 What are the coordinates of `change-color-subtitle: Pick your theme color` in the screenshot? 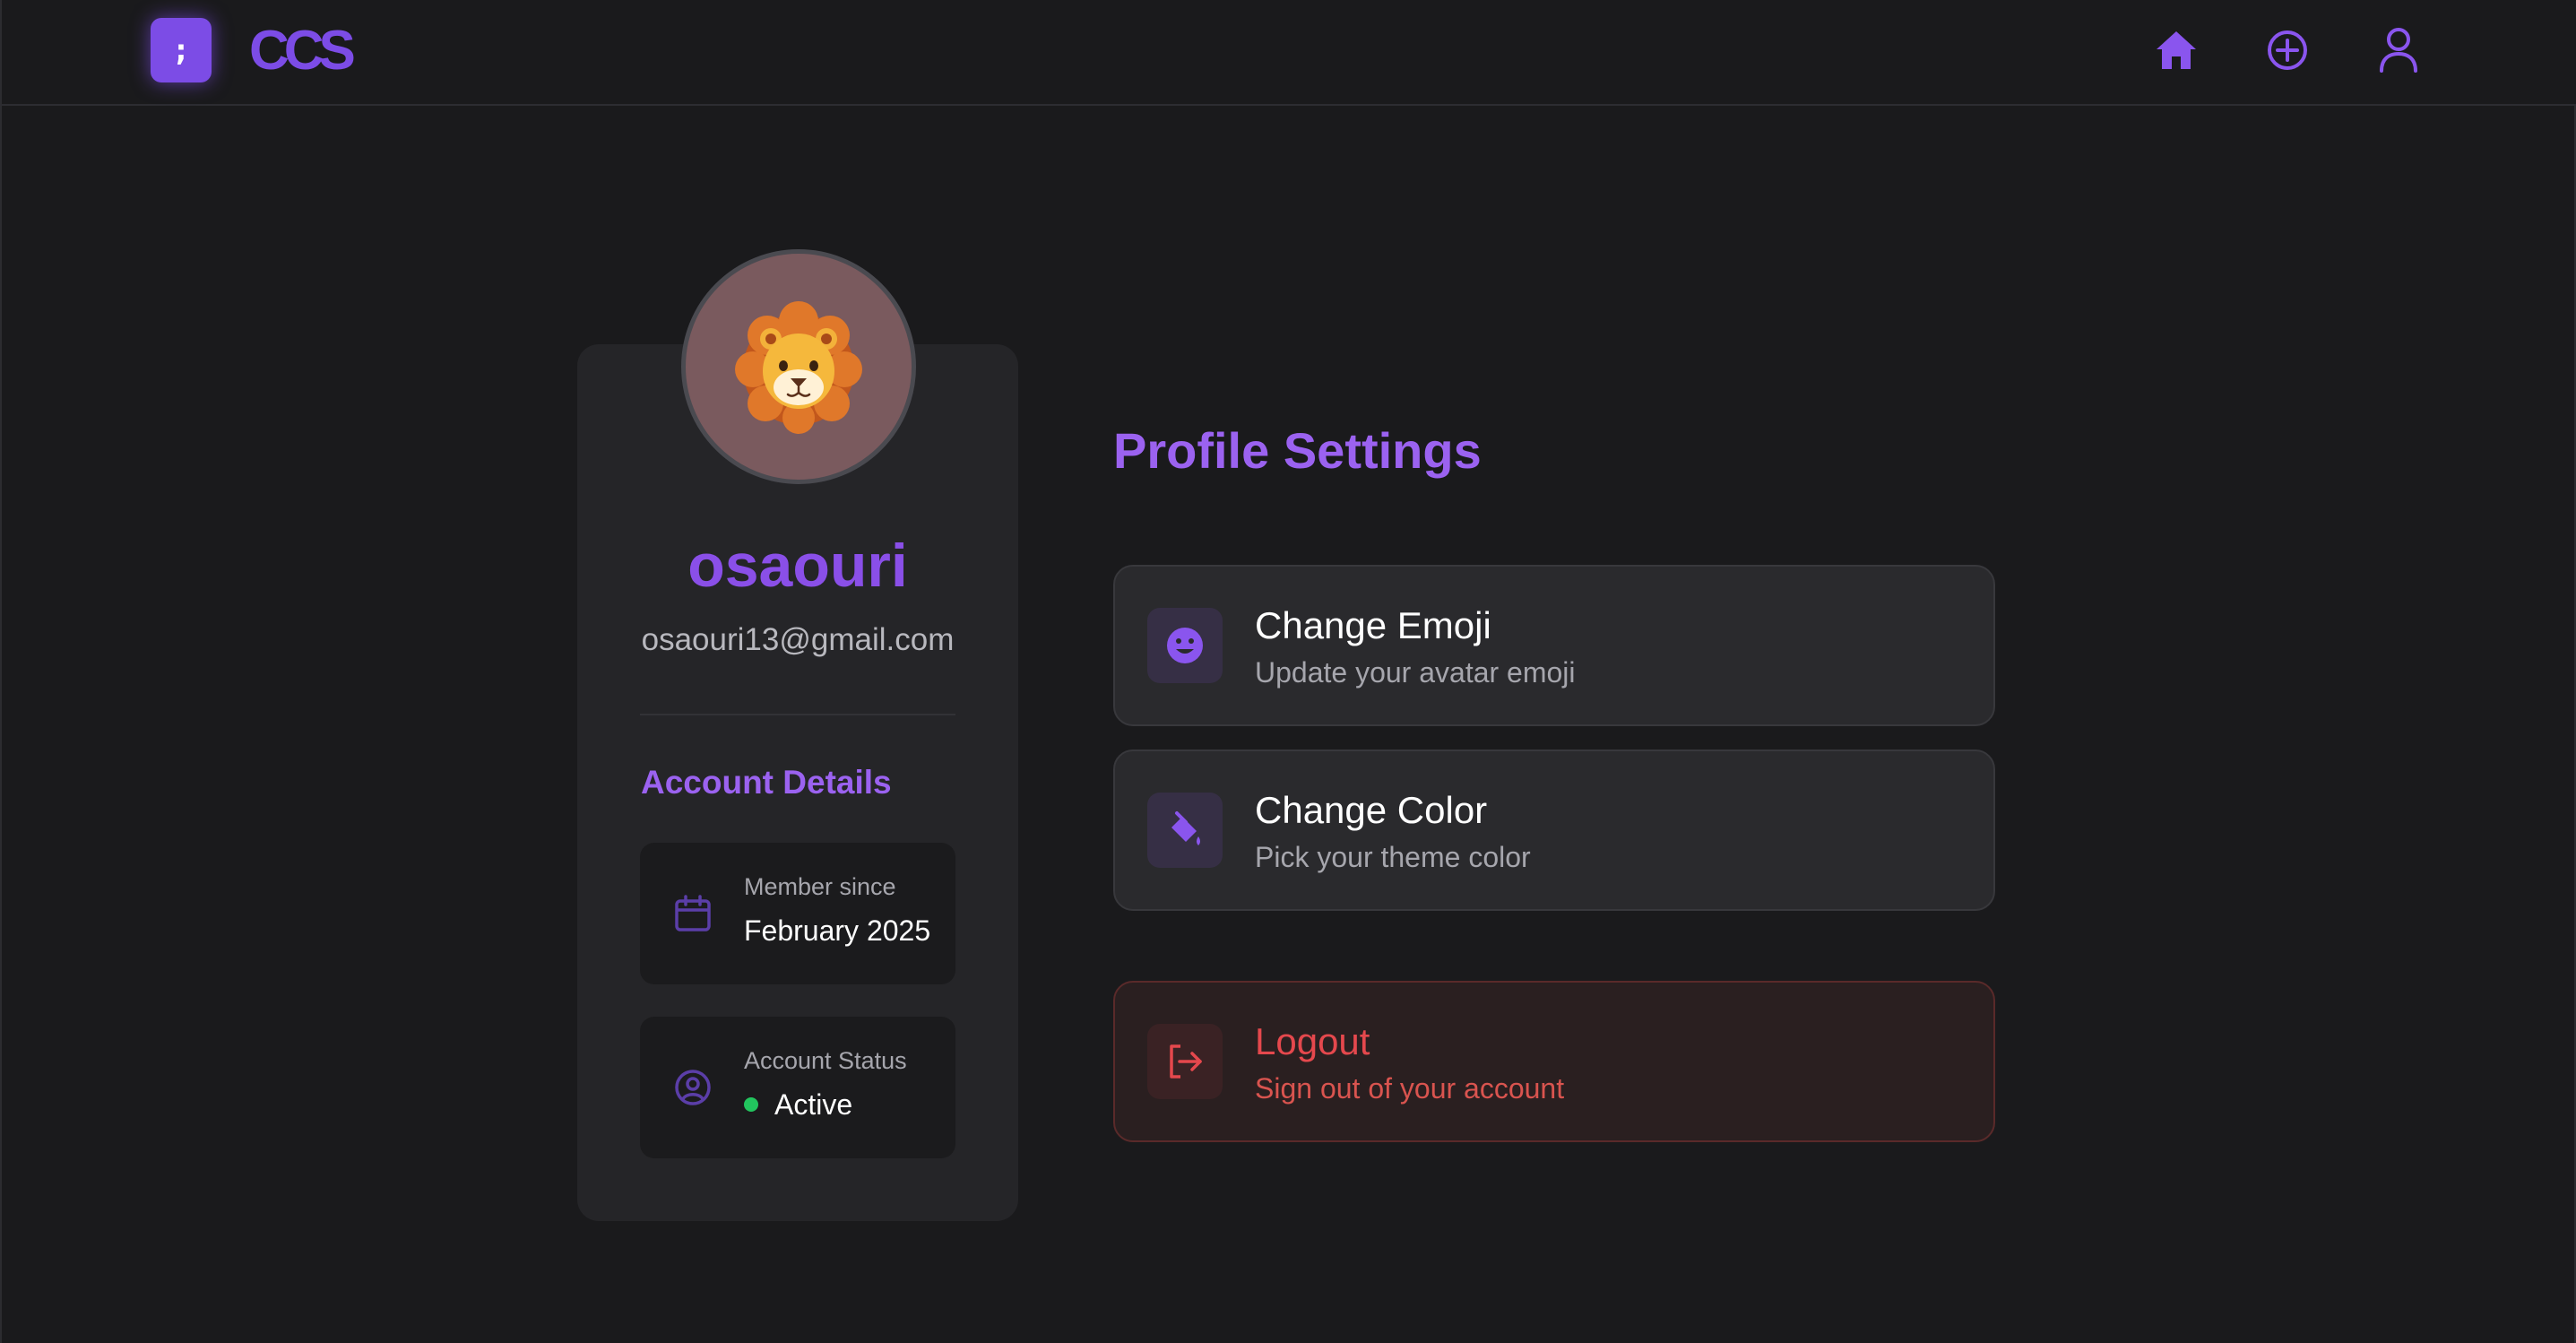 It's located at (1393, 857).